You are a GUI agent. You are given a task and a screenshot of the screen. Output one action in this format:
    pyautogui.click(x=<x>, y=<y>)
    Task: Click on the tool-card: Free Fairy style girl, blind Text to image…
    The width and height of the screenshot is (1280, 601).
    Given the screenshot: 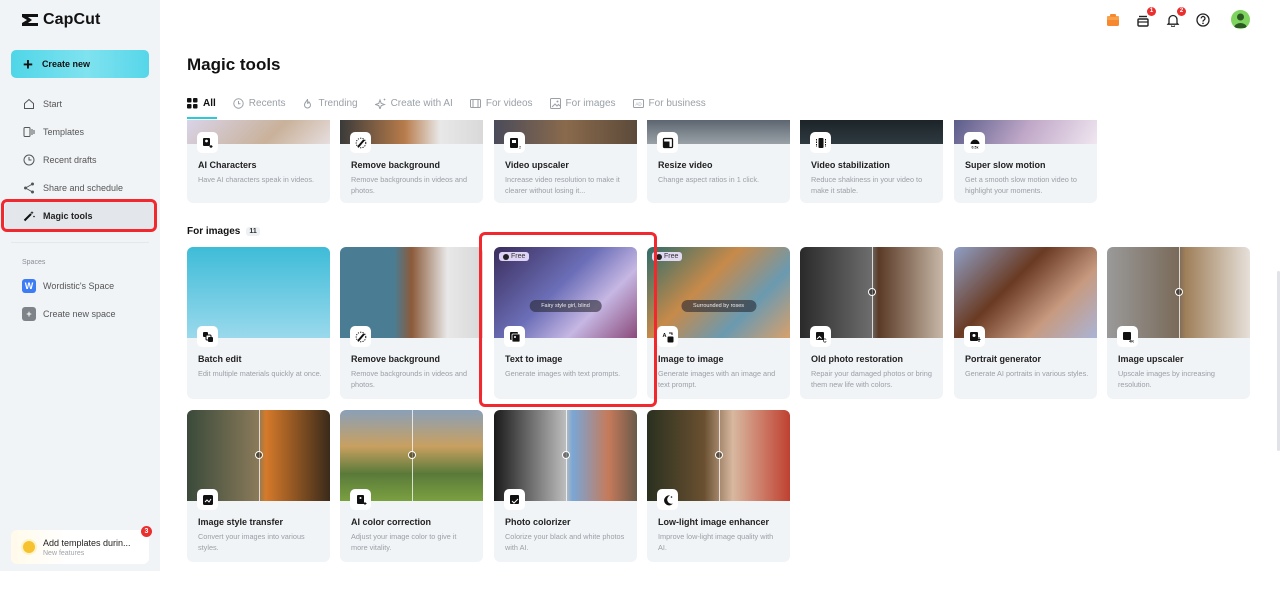 What is the action you would take?
    pyautogui.click(x=565, y=323)
    